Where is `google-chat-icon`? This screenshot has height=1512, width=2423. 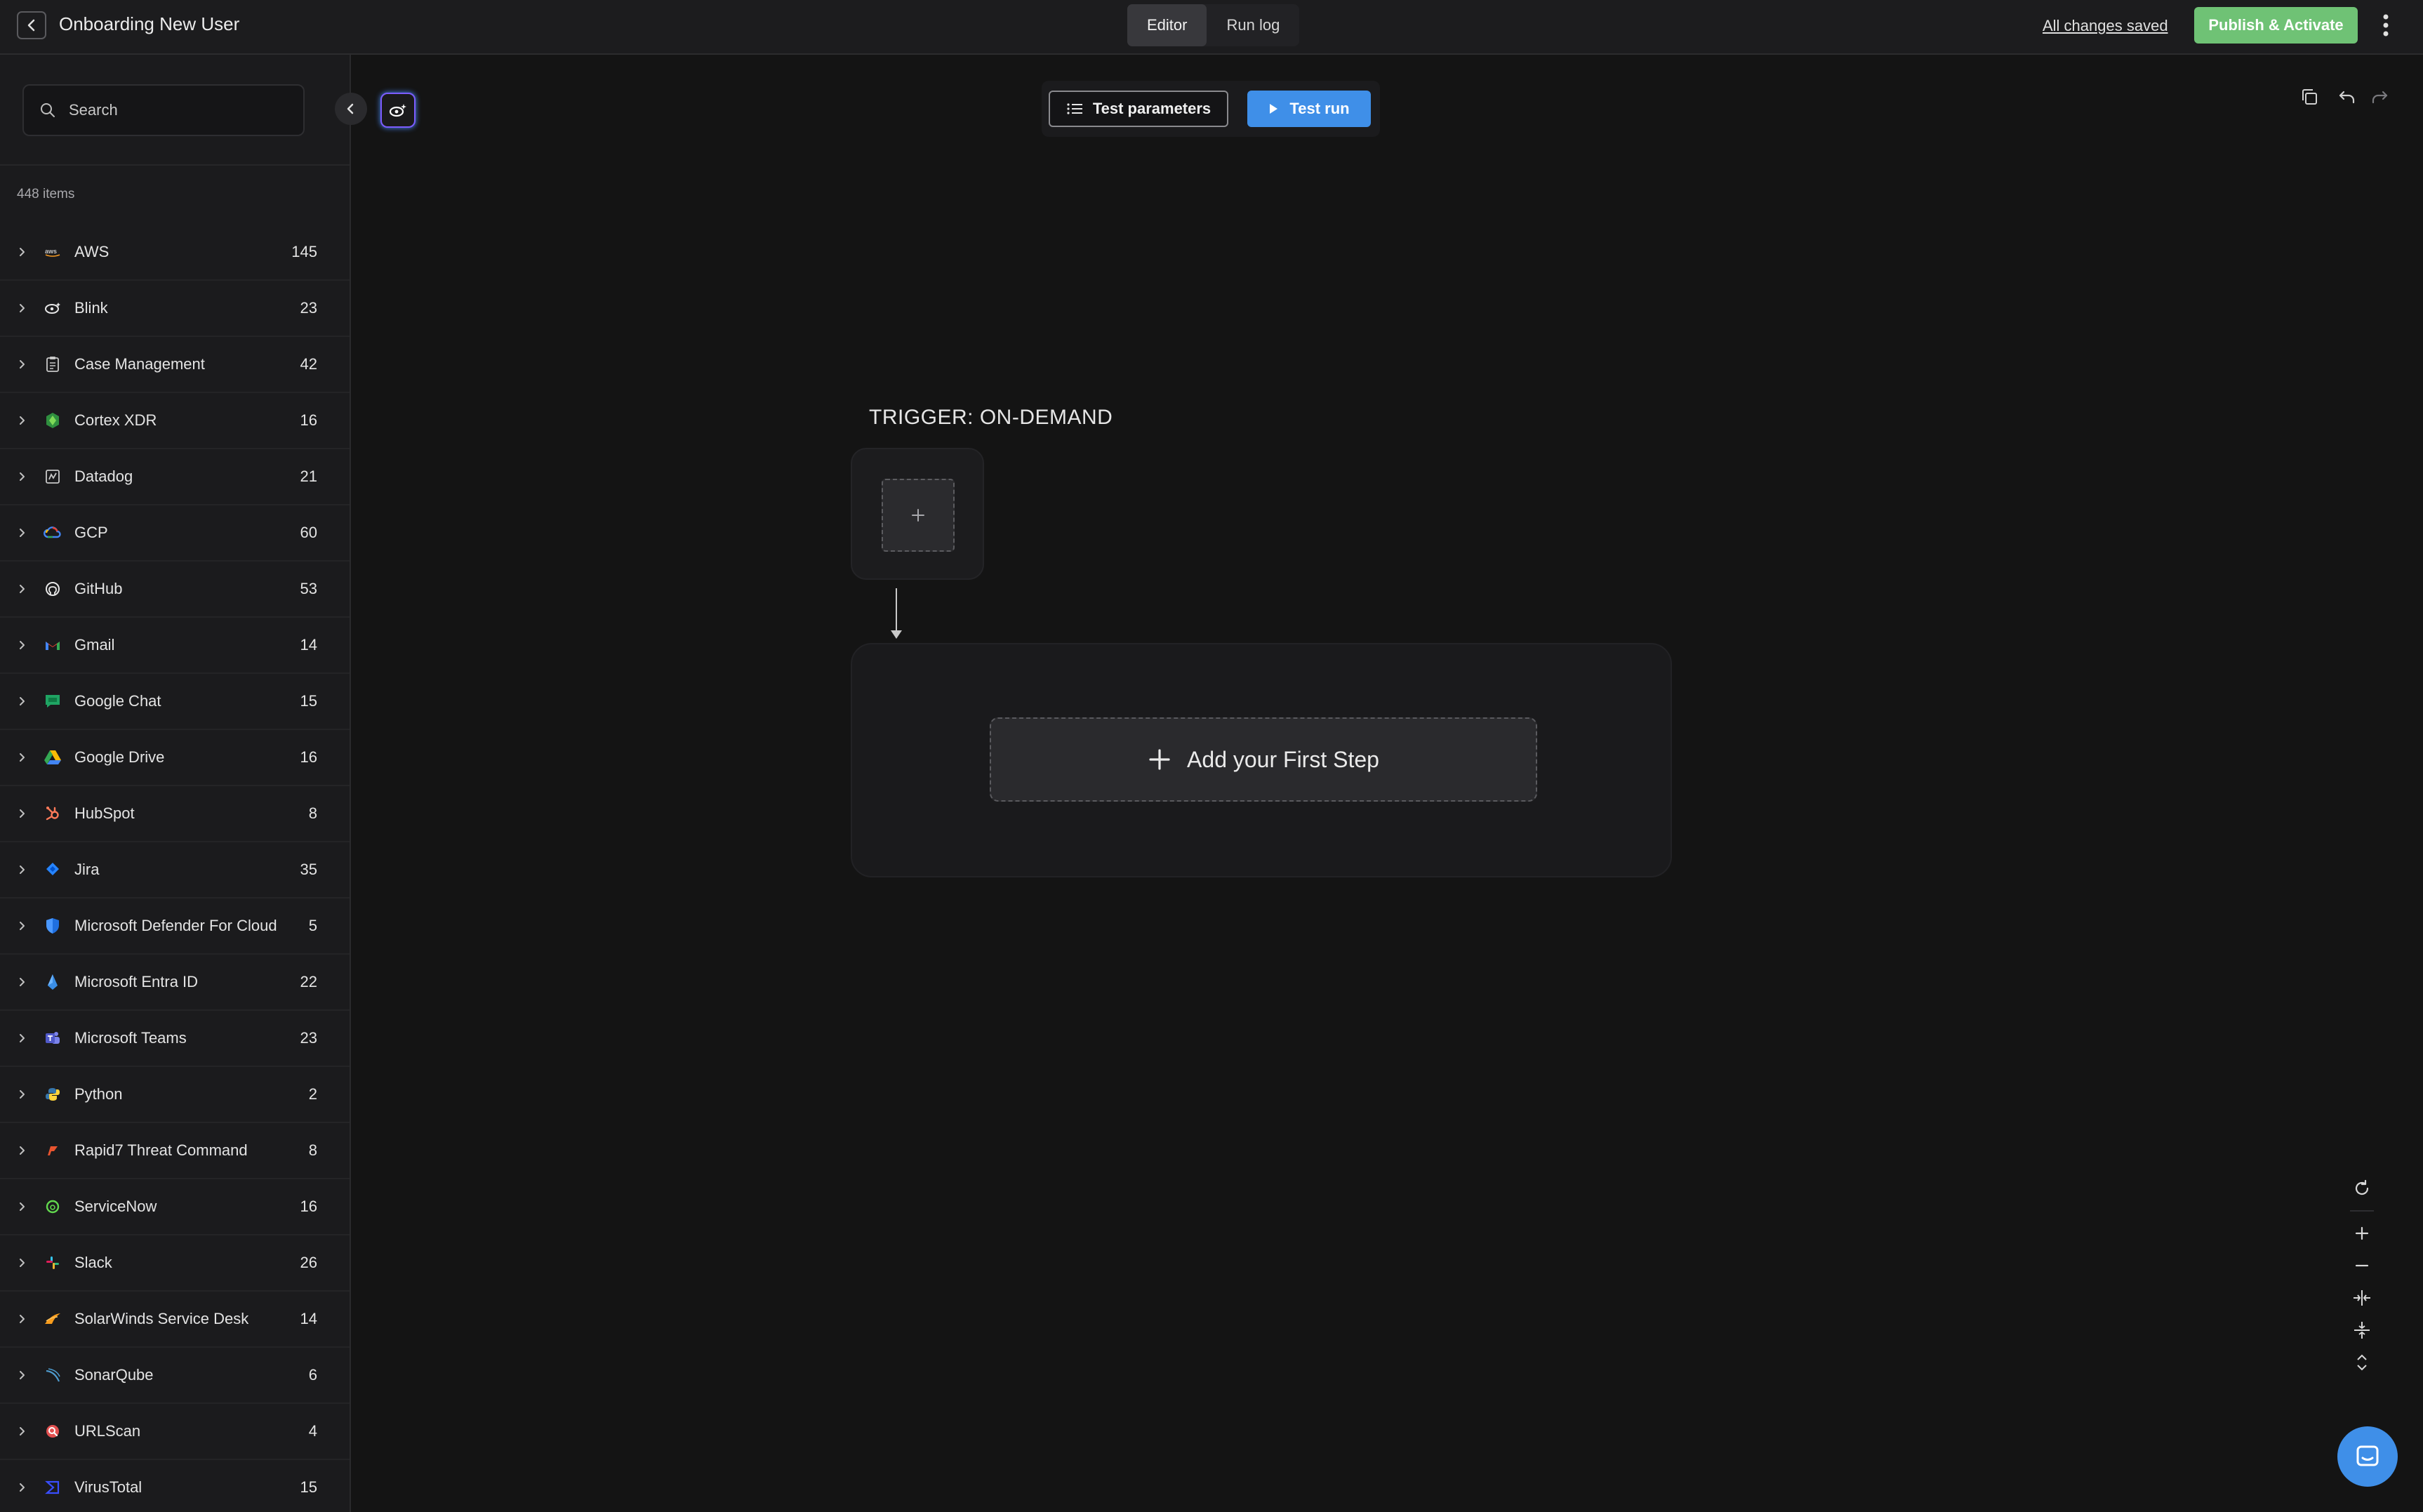 google-chat-icon is located at coordinates (52, 701).